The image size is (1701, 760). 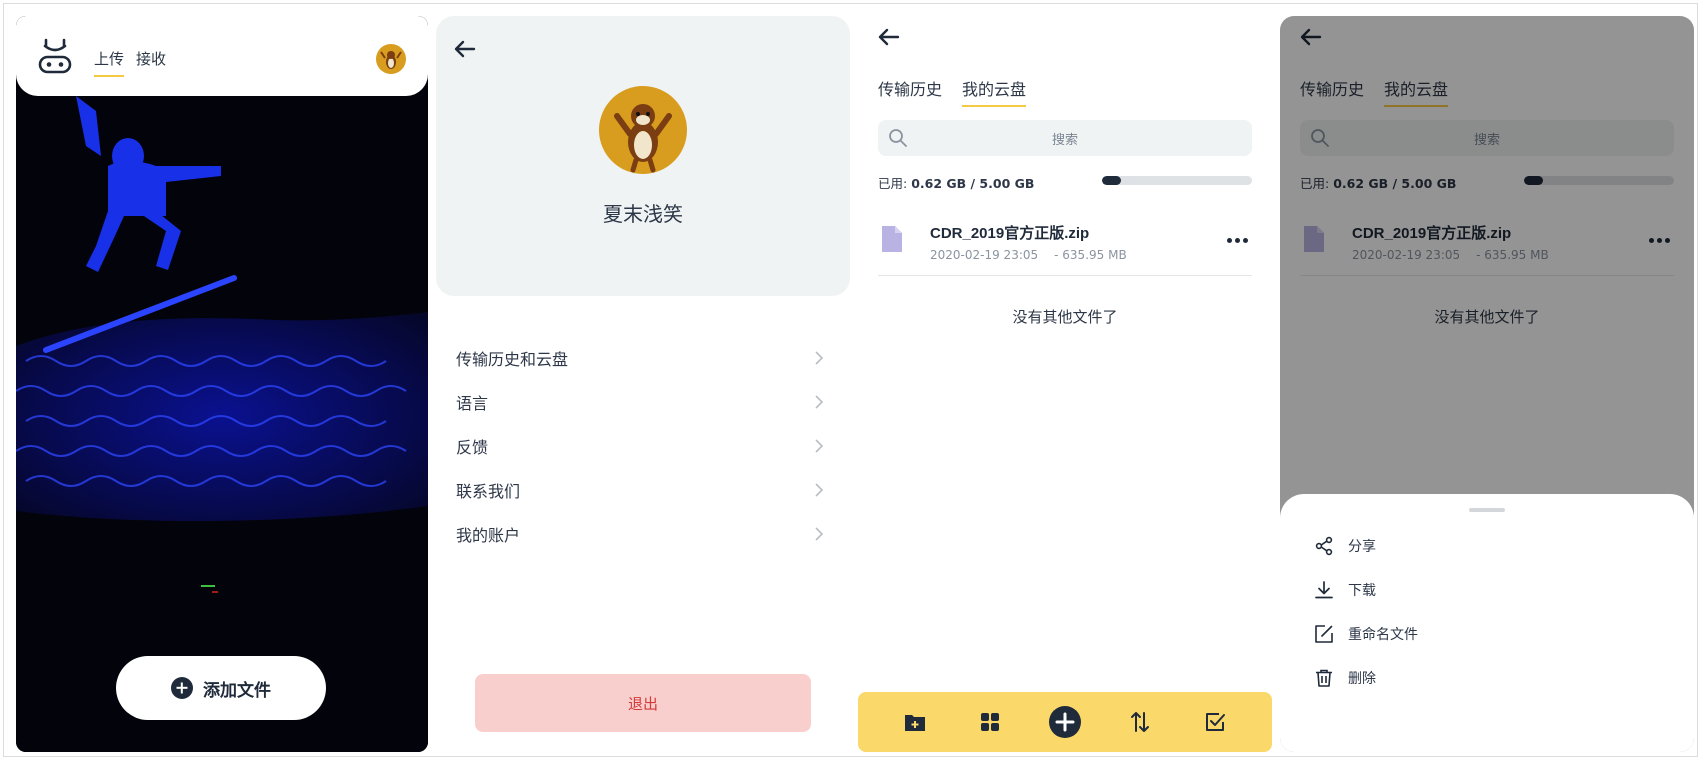 I want to click on file-name: CDR_2019官方正版.zip, so click(x=1010, y=233).